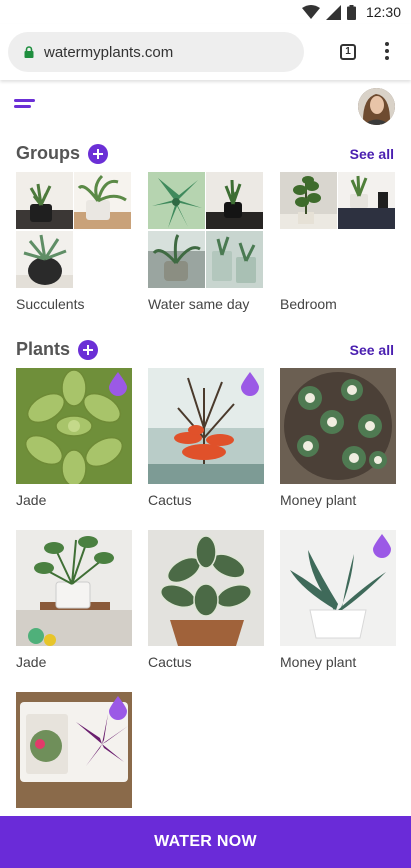  Describe the element at coordinates (372, 350) in the screenshot. I see `plants-see-all-link: See all` at that location.